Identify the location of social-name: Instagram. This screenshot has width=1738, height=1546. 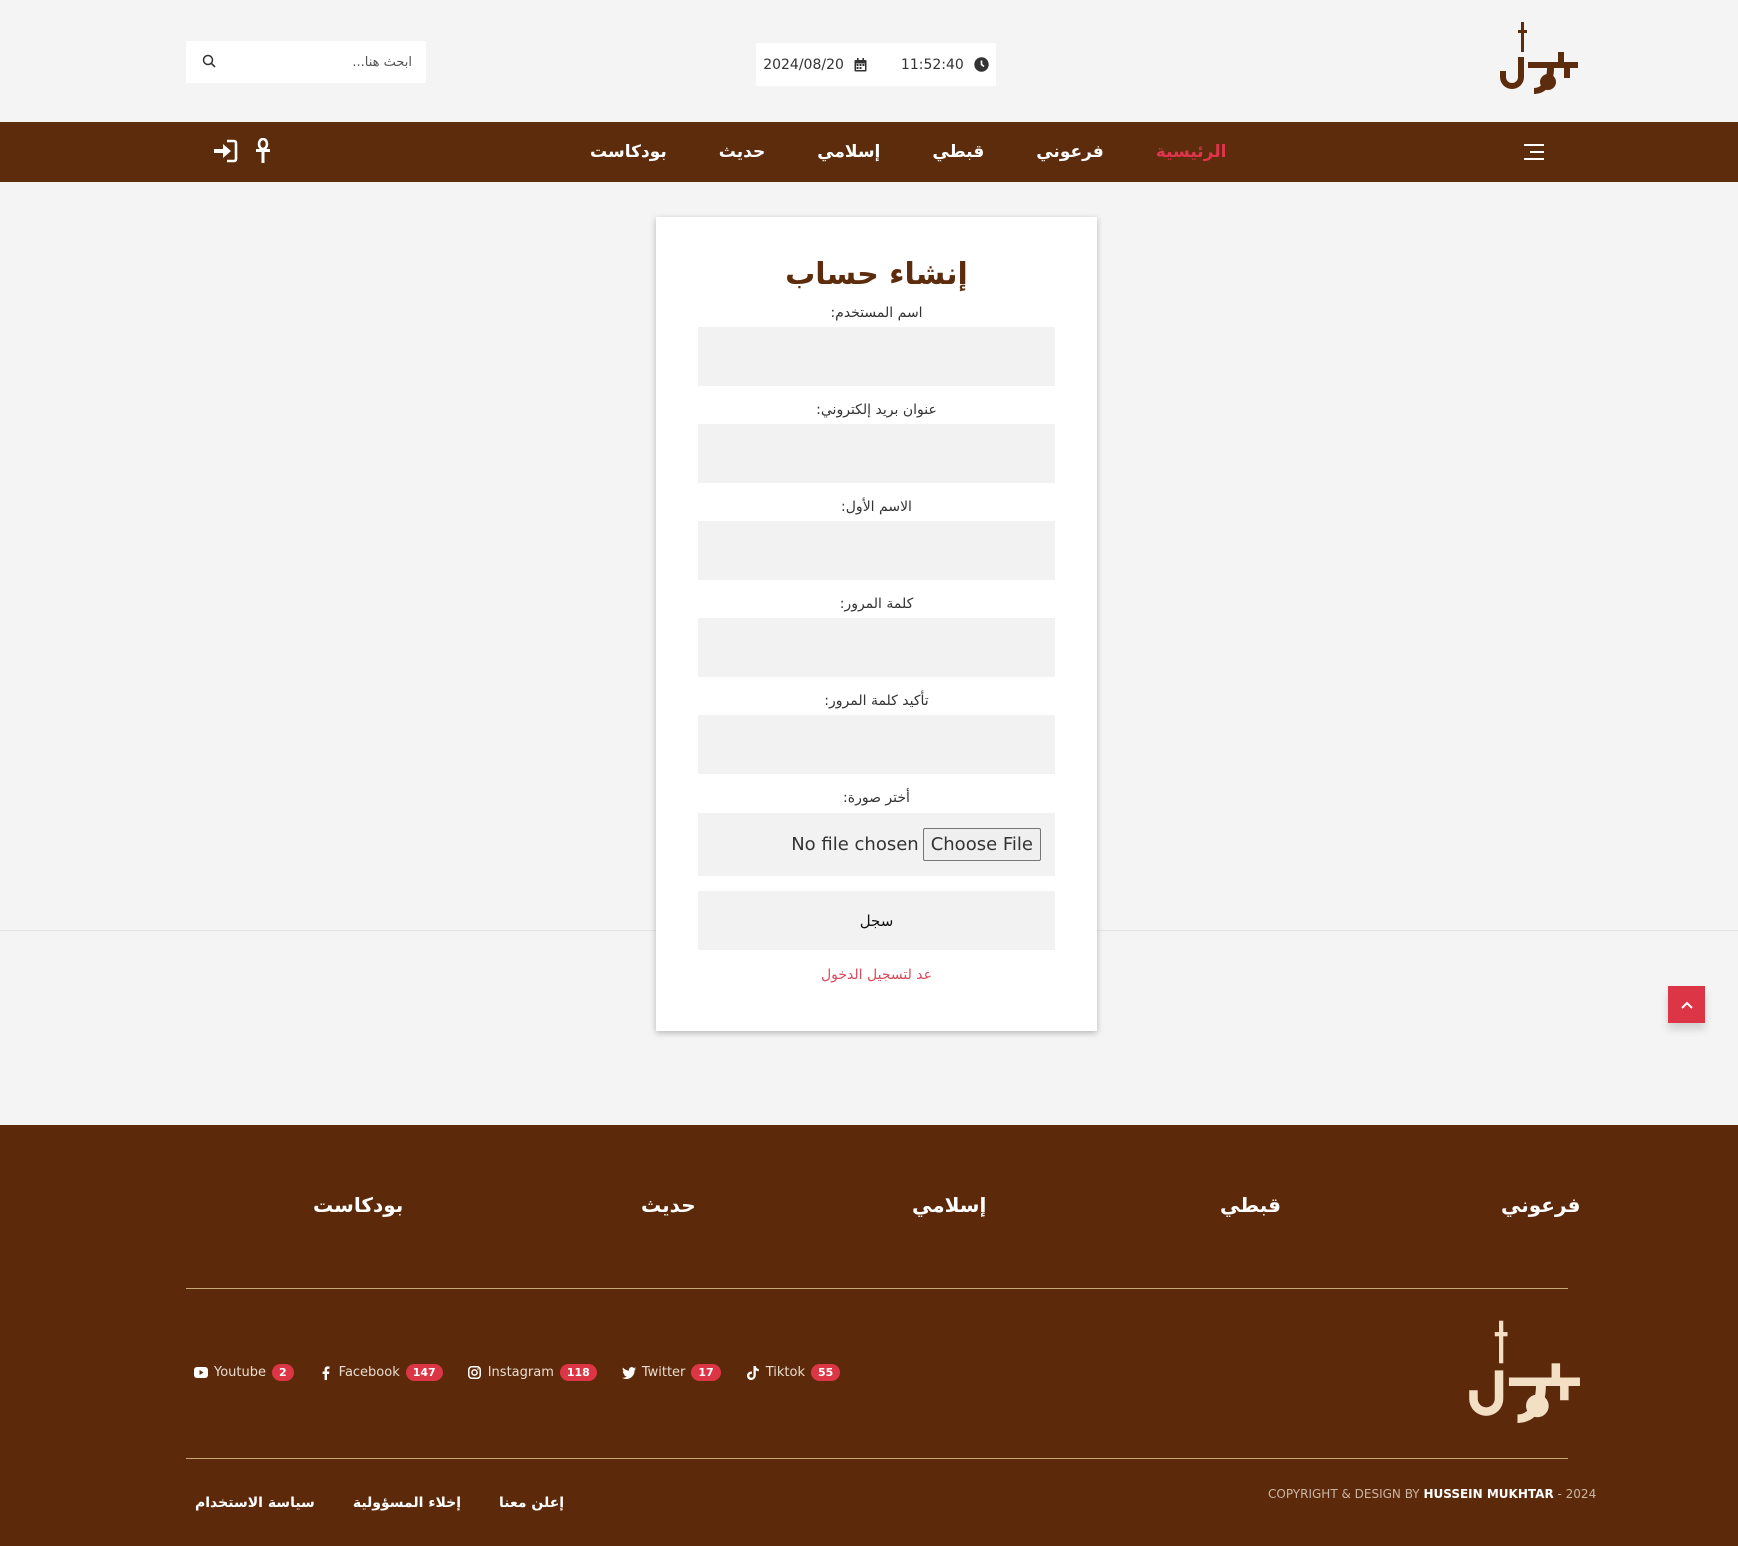
(520, 1372).